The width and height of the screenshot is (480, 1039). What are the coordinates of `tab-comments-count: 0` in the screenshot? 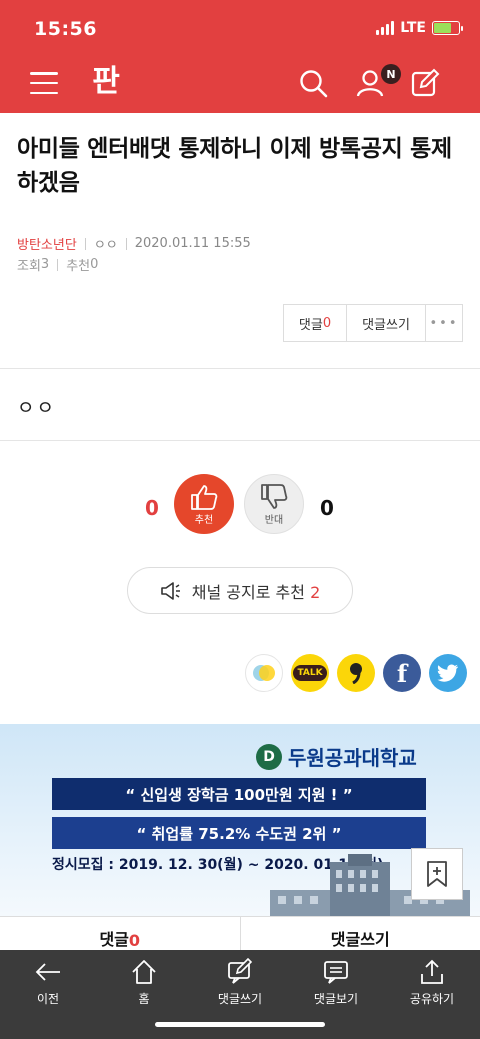 It's located at (134, 940).